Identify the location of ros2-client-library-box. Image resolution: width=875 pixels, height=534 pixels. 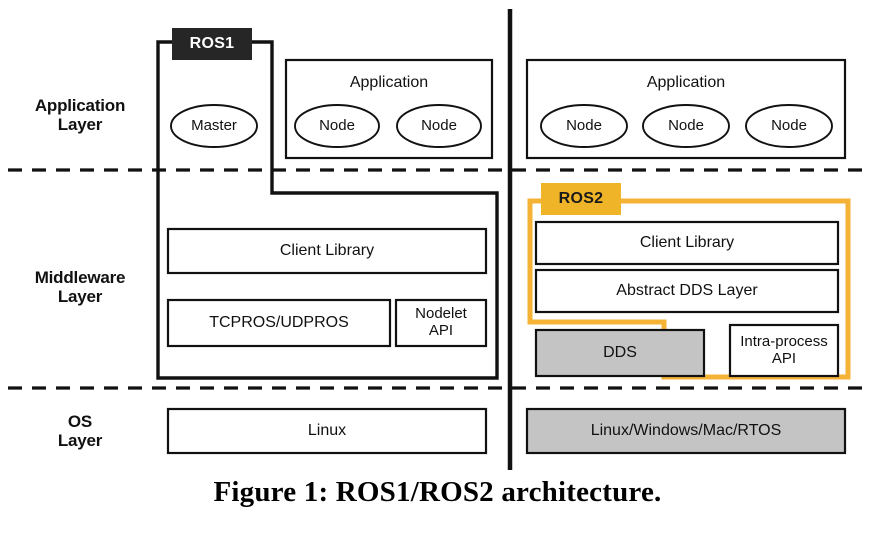
(687, 243).